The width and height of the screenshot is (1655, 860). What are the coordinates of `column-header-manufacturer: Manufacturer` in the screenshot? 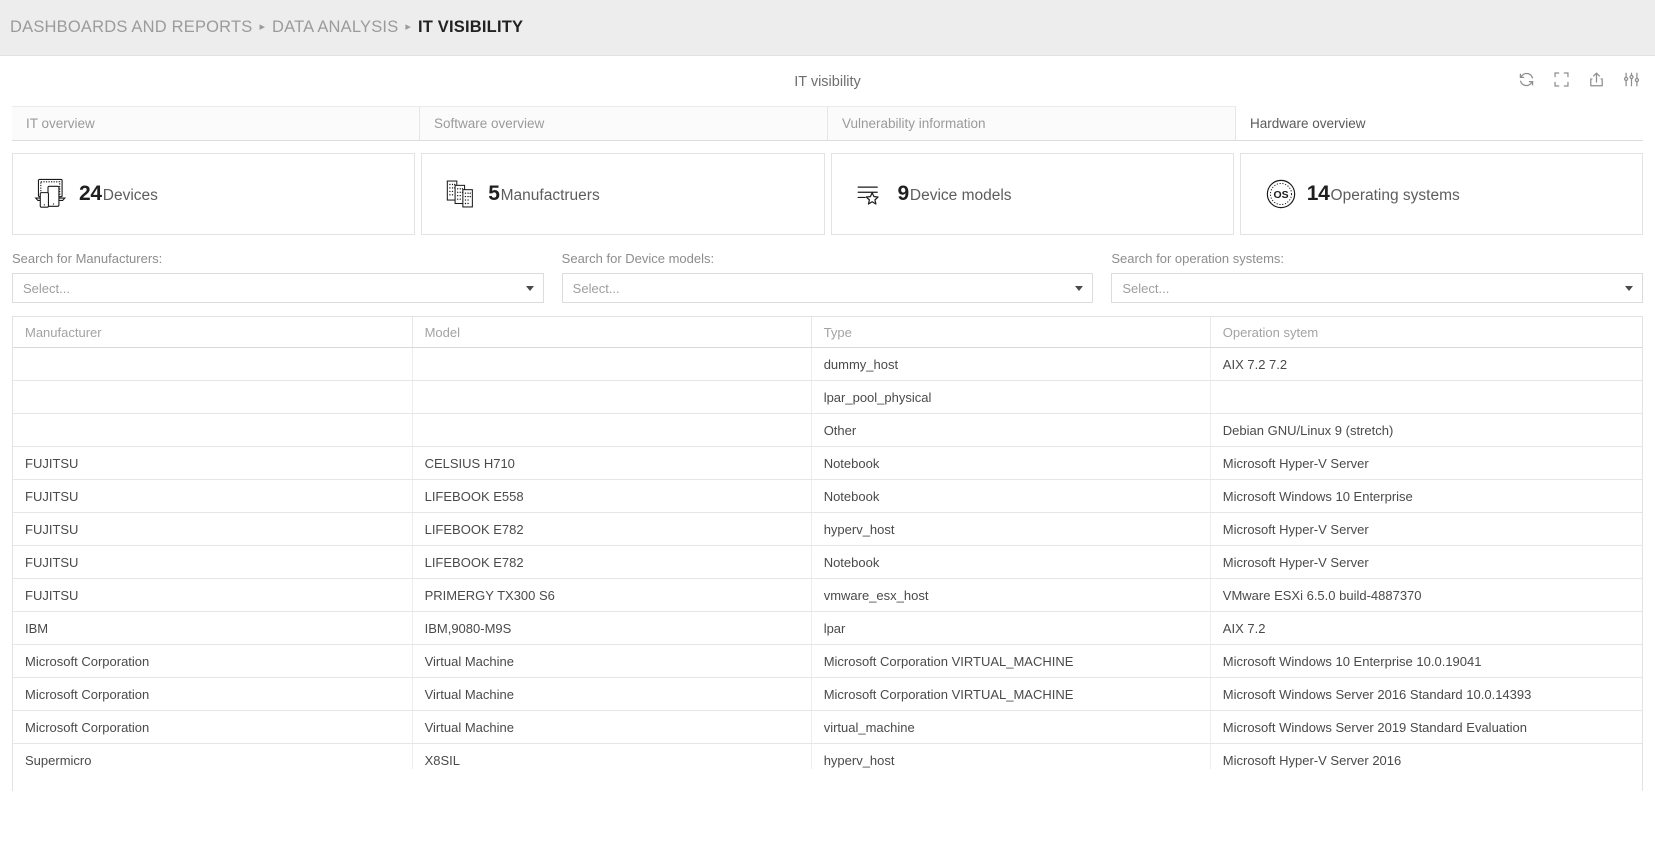 It's located at (213, 332).